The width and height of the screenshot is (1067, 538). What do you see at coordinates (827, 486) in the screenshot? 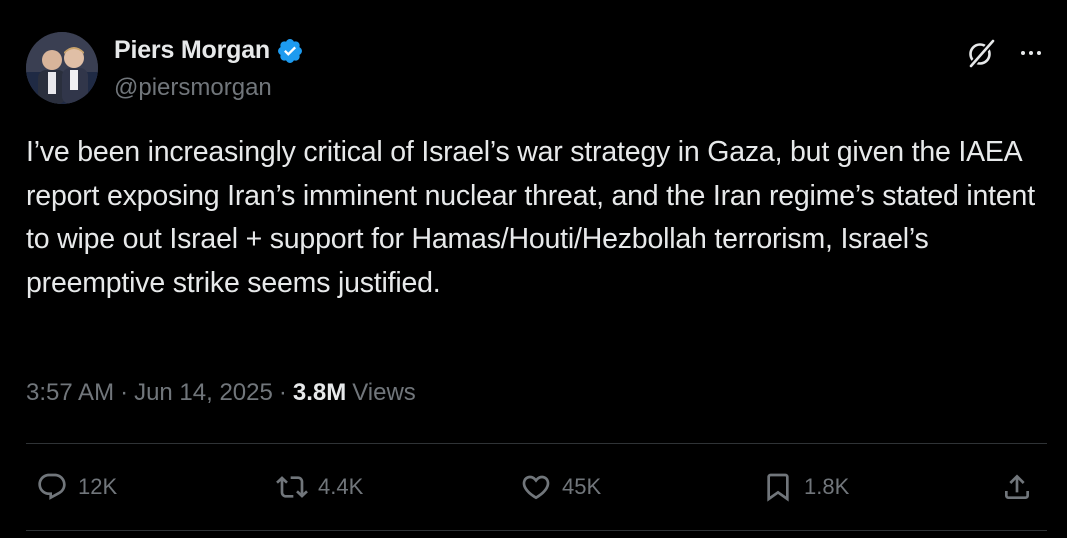
I see `bookmark-count: 1.8K` at bounding box center [827, 486].